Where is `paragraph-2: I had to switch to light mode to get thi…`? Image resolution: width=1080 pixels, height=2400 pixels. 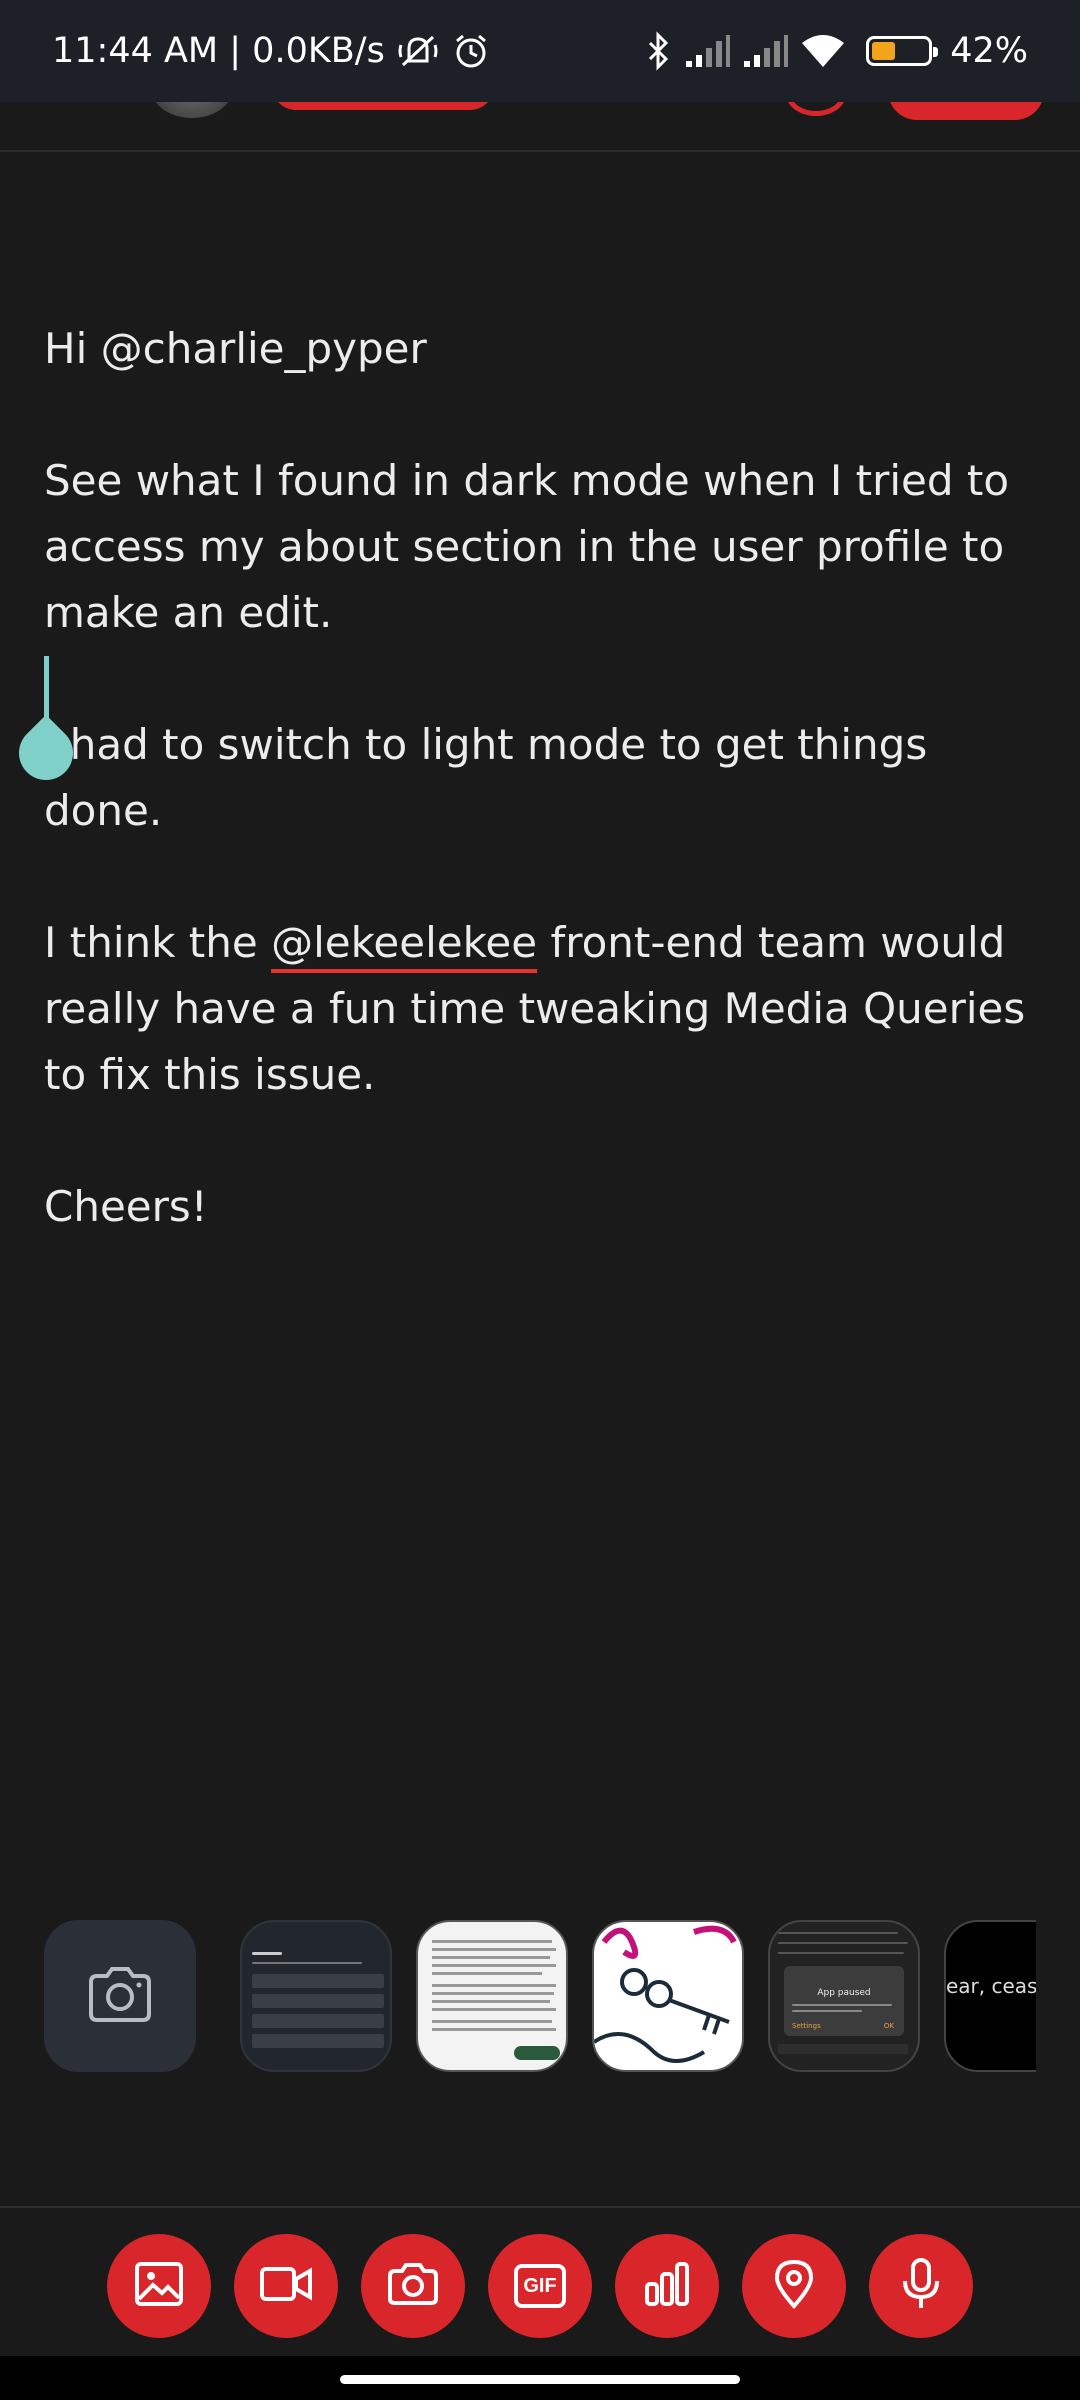 paragraph-2: I had to switch to light mode to get thi… is located at coordinates (486, 777).